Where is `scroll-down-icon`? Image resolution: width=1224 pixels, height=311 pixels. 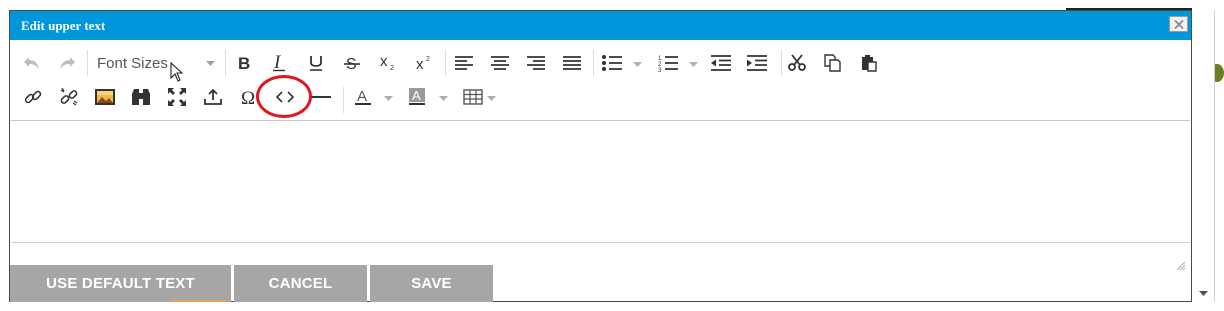
scroll-down-icon is located at coordinates (1203, 293).